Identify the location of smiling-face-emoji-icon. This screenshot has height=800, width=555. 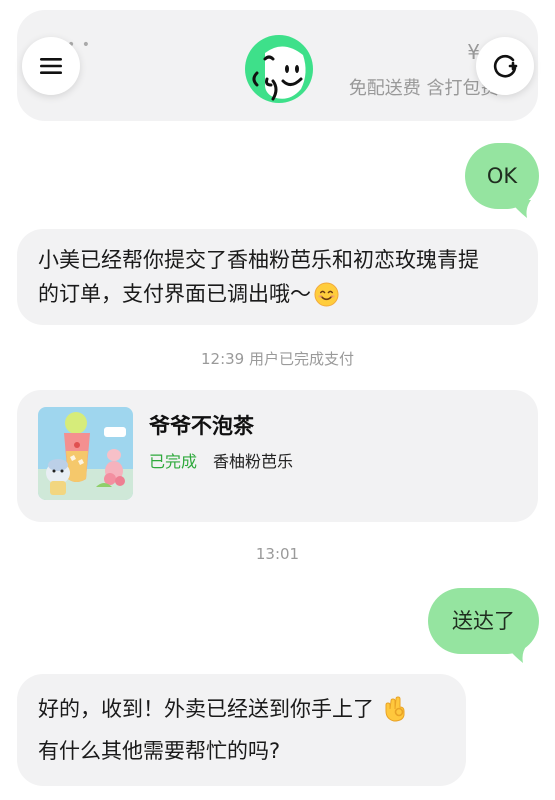
(326, 294).